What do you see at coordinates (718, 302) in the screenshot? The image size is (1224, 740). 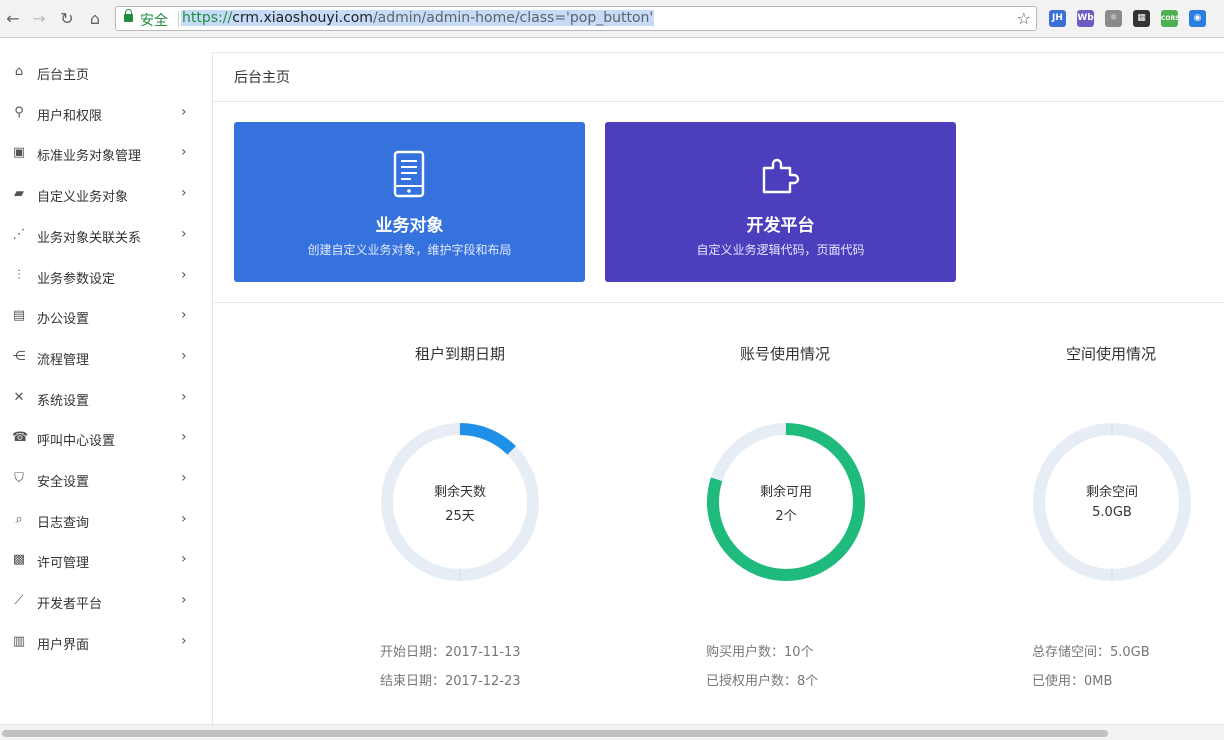 I see `cards-divider` at bounding box center [718, 302].